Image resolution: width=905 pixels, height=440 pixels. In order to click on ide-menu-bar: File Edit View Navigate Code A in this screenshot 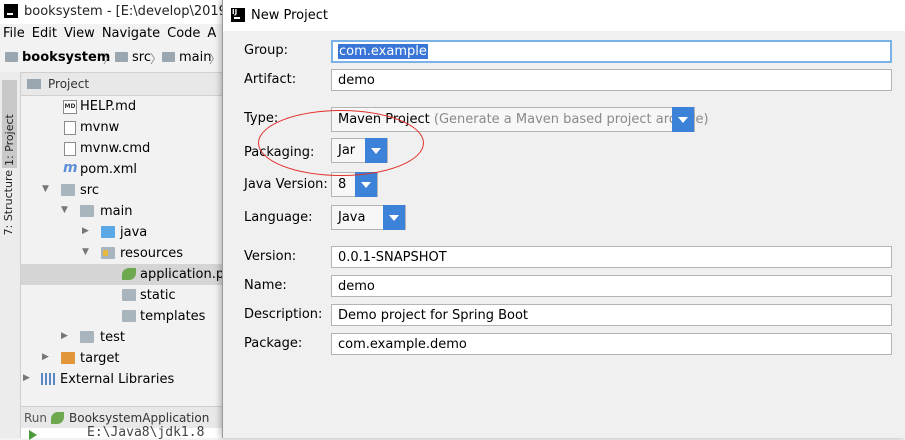, I will do `click(115, 34)`.